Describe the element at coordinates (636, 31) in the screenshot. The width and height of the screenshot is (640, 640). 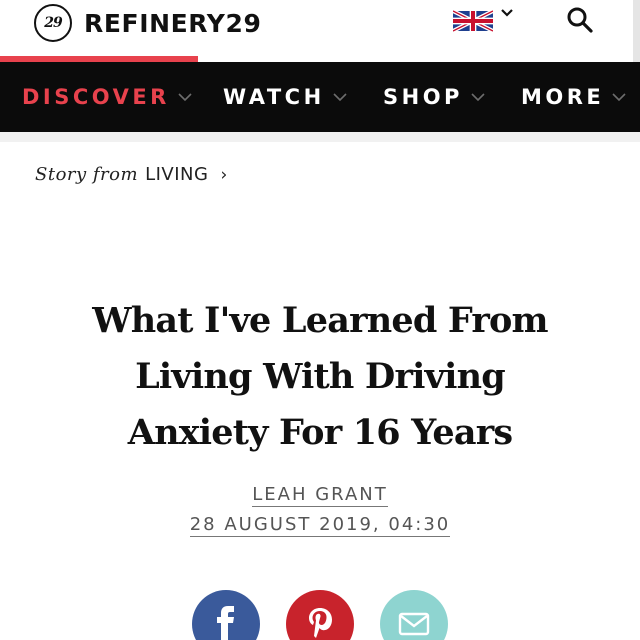
I see `scrollbar-edge` at that location.